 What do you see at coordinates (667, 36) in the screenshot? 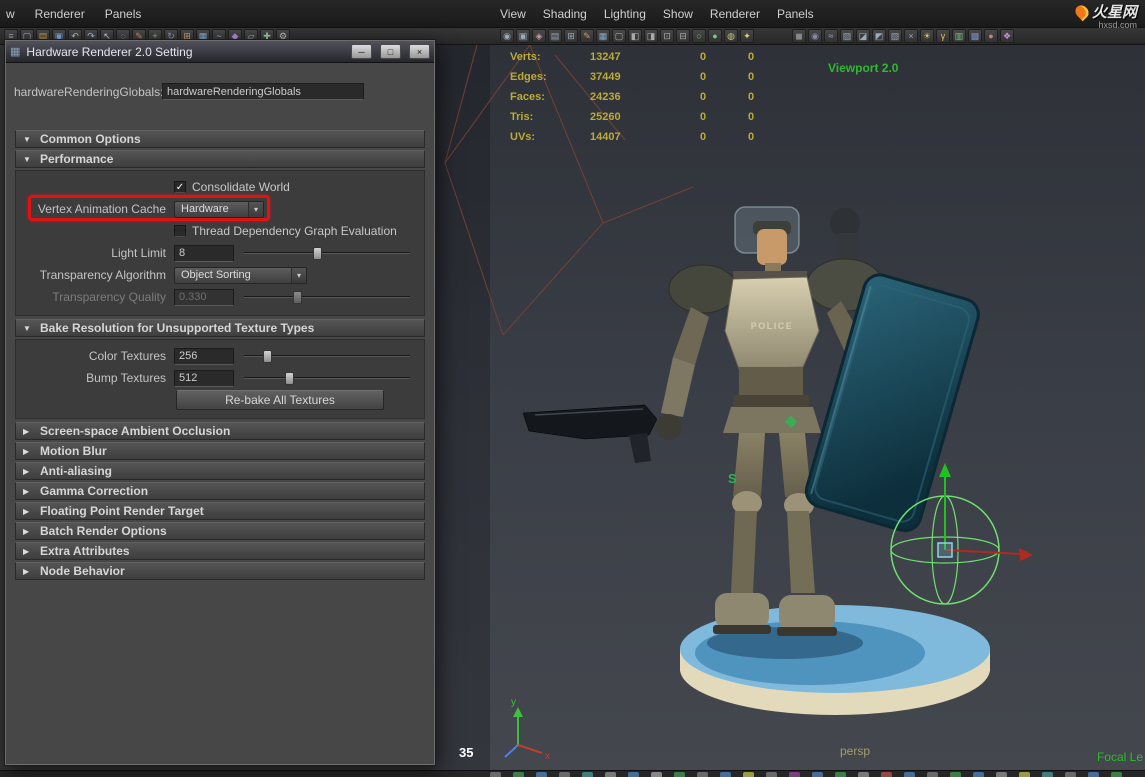
I see `safe-action-icon: ⊡` at bounding box center [667, 36].